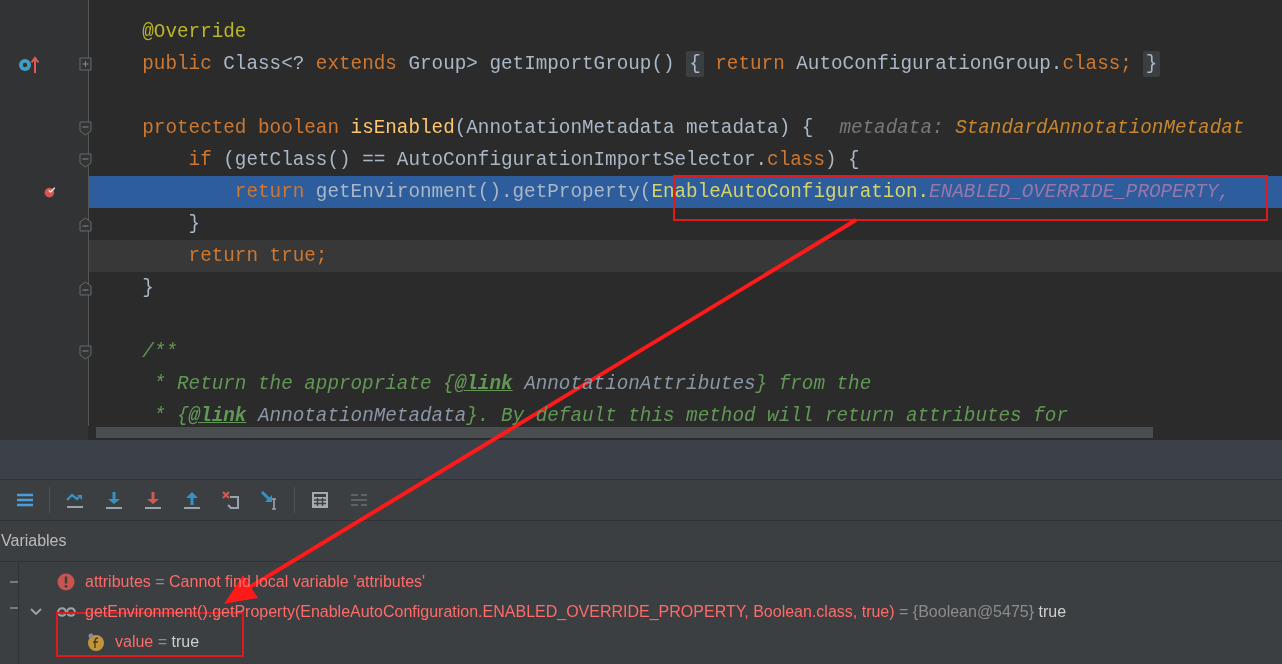 The image size is (1282, 664). I want to click on scrollbar-thumb, so click(624, 432).